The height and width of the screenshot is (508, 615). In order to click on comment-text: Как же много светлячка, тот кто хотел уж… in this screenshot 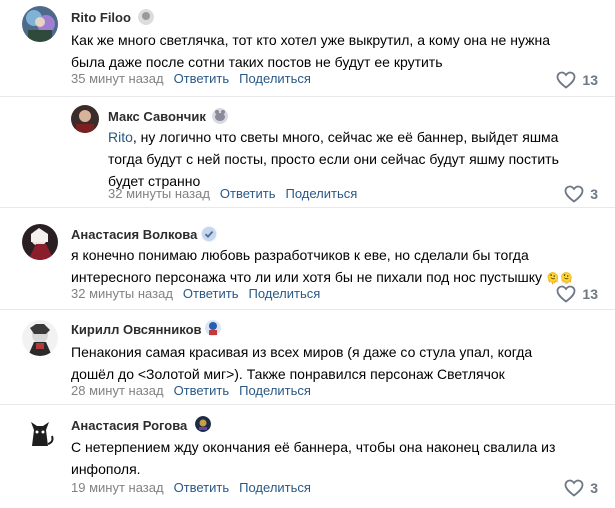, I will do `click(310, 51)`.